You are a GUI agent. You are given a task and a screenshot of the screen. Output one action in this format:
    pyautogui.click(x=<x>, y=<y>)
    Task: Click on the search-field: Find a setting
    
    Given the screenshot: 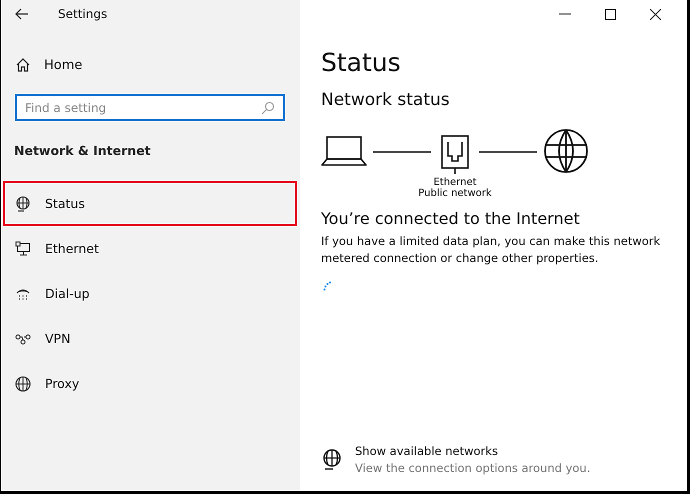 What is the action you would take?
    pyautogui.click(x=150, y=107)
    